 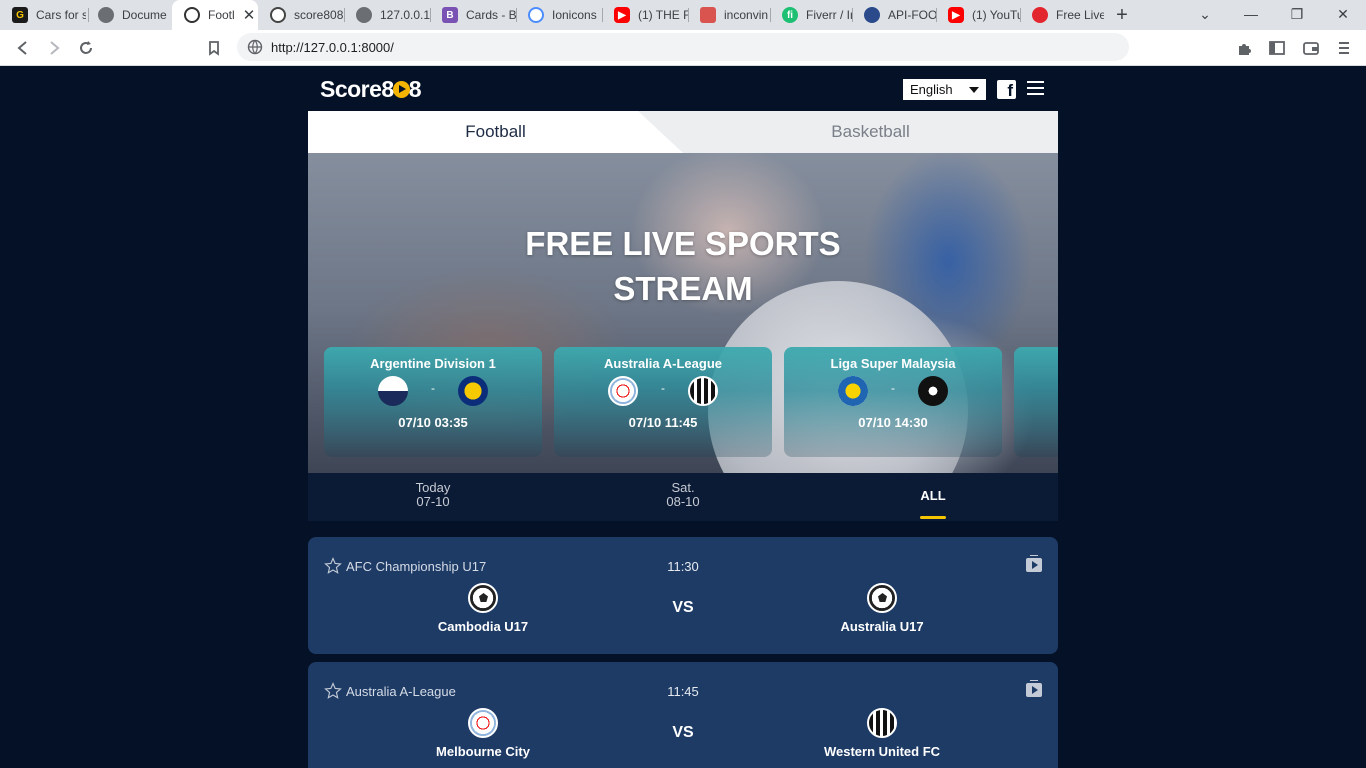 I want to click on logo-suffix: 8, so click(x=415, y=89).